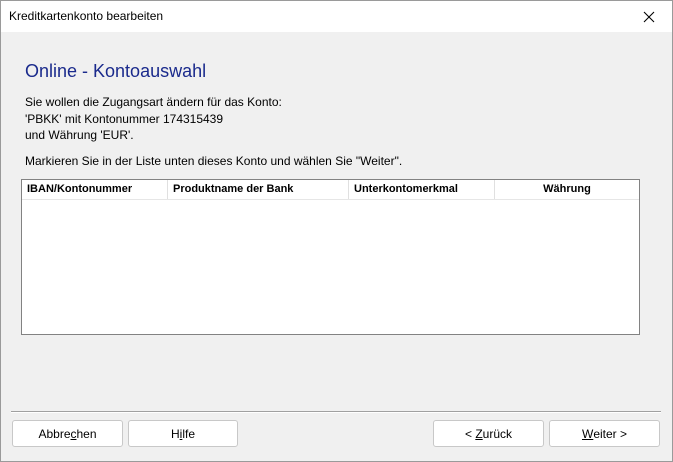 The width and height of the screenshot is (673, 462). I want to click on next-label-post: eiter >, so click(610, 433).